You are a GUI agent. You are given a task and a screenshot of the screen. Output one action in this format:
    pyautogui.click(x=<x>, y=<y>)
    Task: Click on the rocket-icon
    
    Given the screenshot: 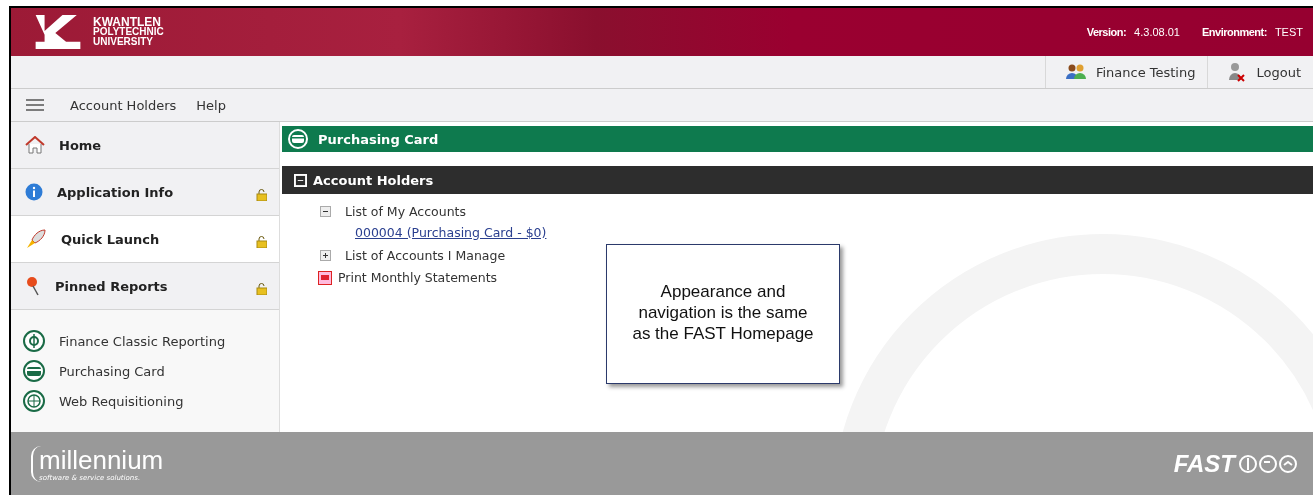 What is the action you would take?
    pyautogui.click(x=36, y=239)
    